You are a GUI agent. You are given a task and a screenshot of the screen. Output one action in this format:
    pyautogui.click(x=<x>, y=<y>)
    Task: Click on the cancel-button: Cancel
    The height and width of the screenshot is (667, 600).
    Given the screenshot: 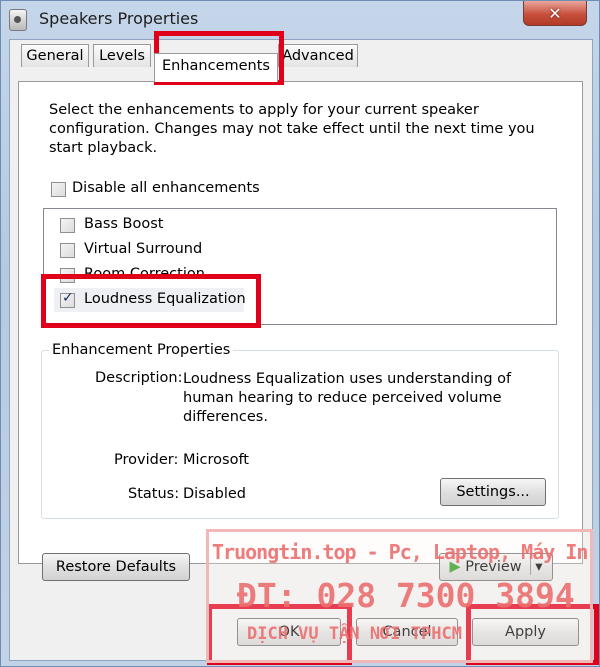 What is the action you would take?
    pyautogui.click(x=407, y=632)
    